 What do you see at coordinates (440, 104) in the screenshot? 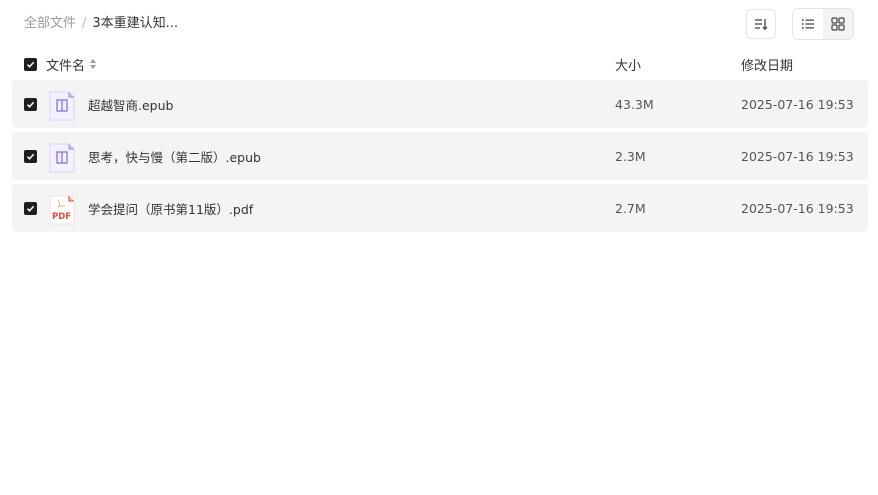
I see `table-row: 超越智商.epub 43.3M 2025-07-16 19:53` at bounding box center [440, 104].